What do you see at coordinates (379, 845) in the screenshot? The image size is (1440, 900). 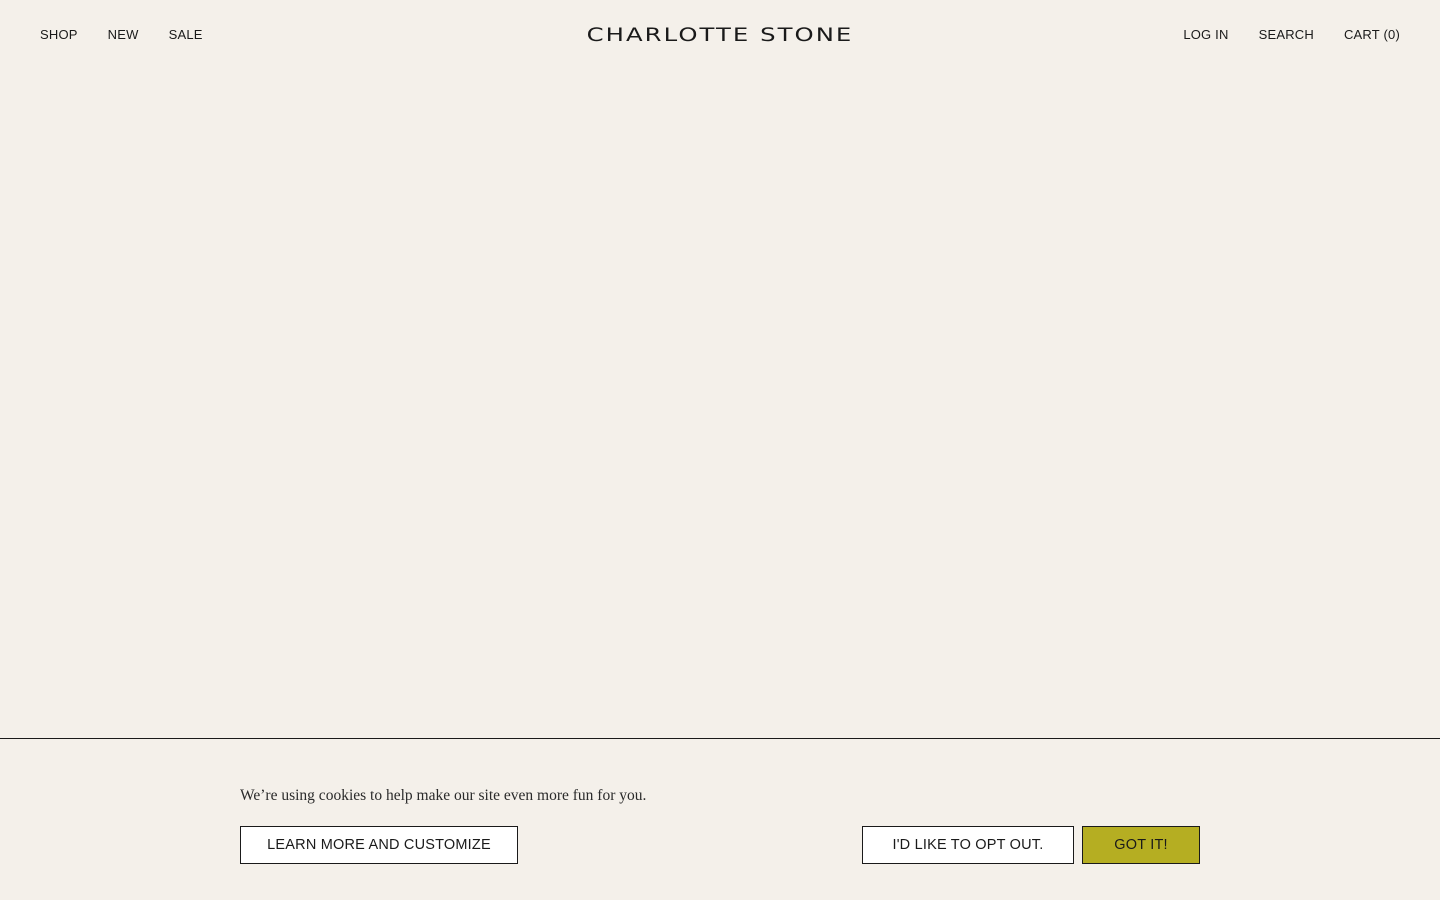 I see `learn-more-customize-button: LEARN MORE AND CUSTOMIZE` at bounding box center [379, 845].